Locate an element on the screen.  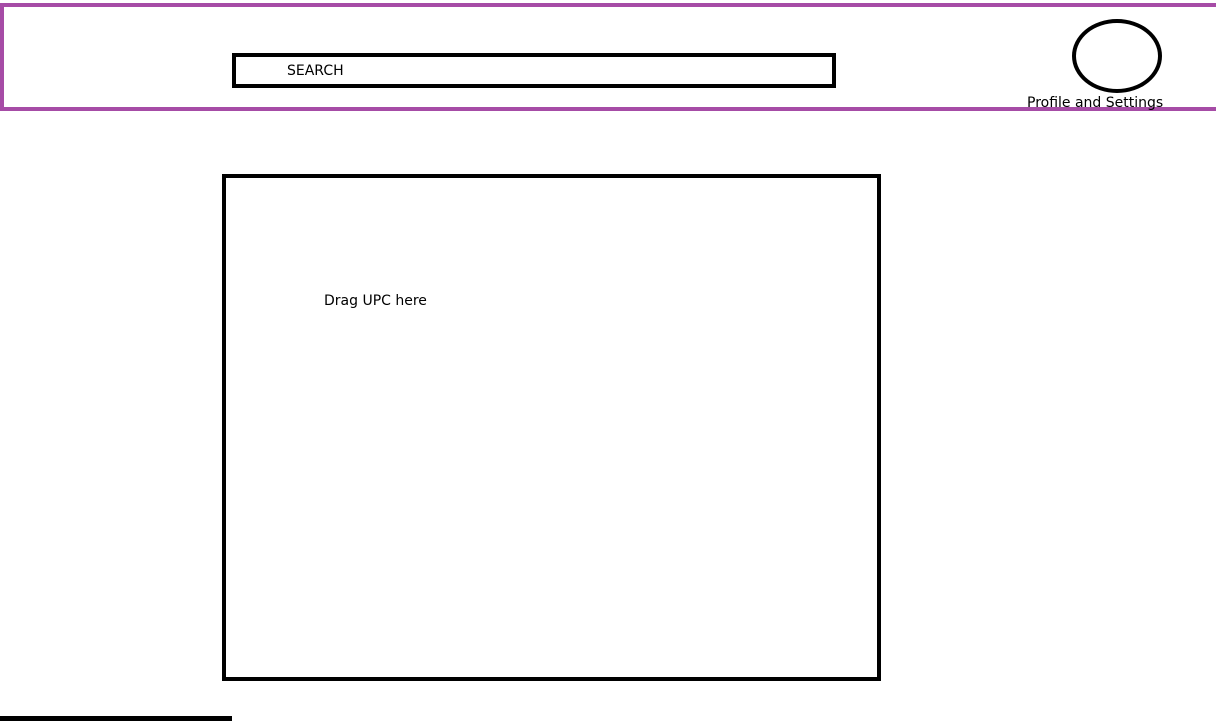
search-input: SEARCH is located at coordinates (534, 70).